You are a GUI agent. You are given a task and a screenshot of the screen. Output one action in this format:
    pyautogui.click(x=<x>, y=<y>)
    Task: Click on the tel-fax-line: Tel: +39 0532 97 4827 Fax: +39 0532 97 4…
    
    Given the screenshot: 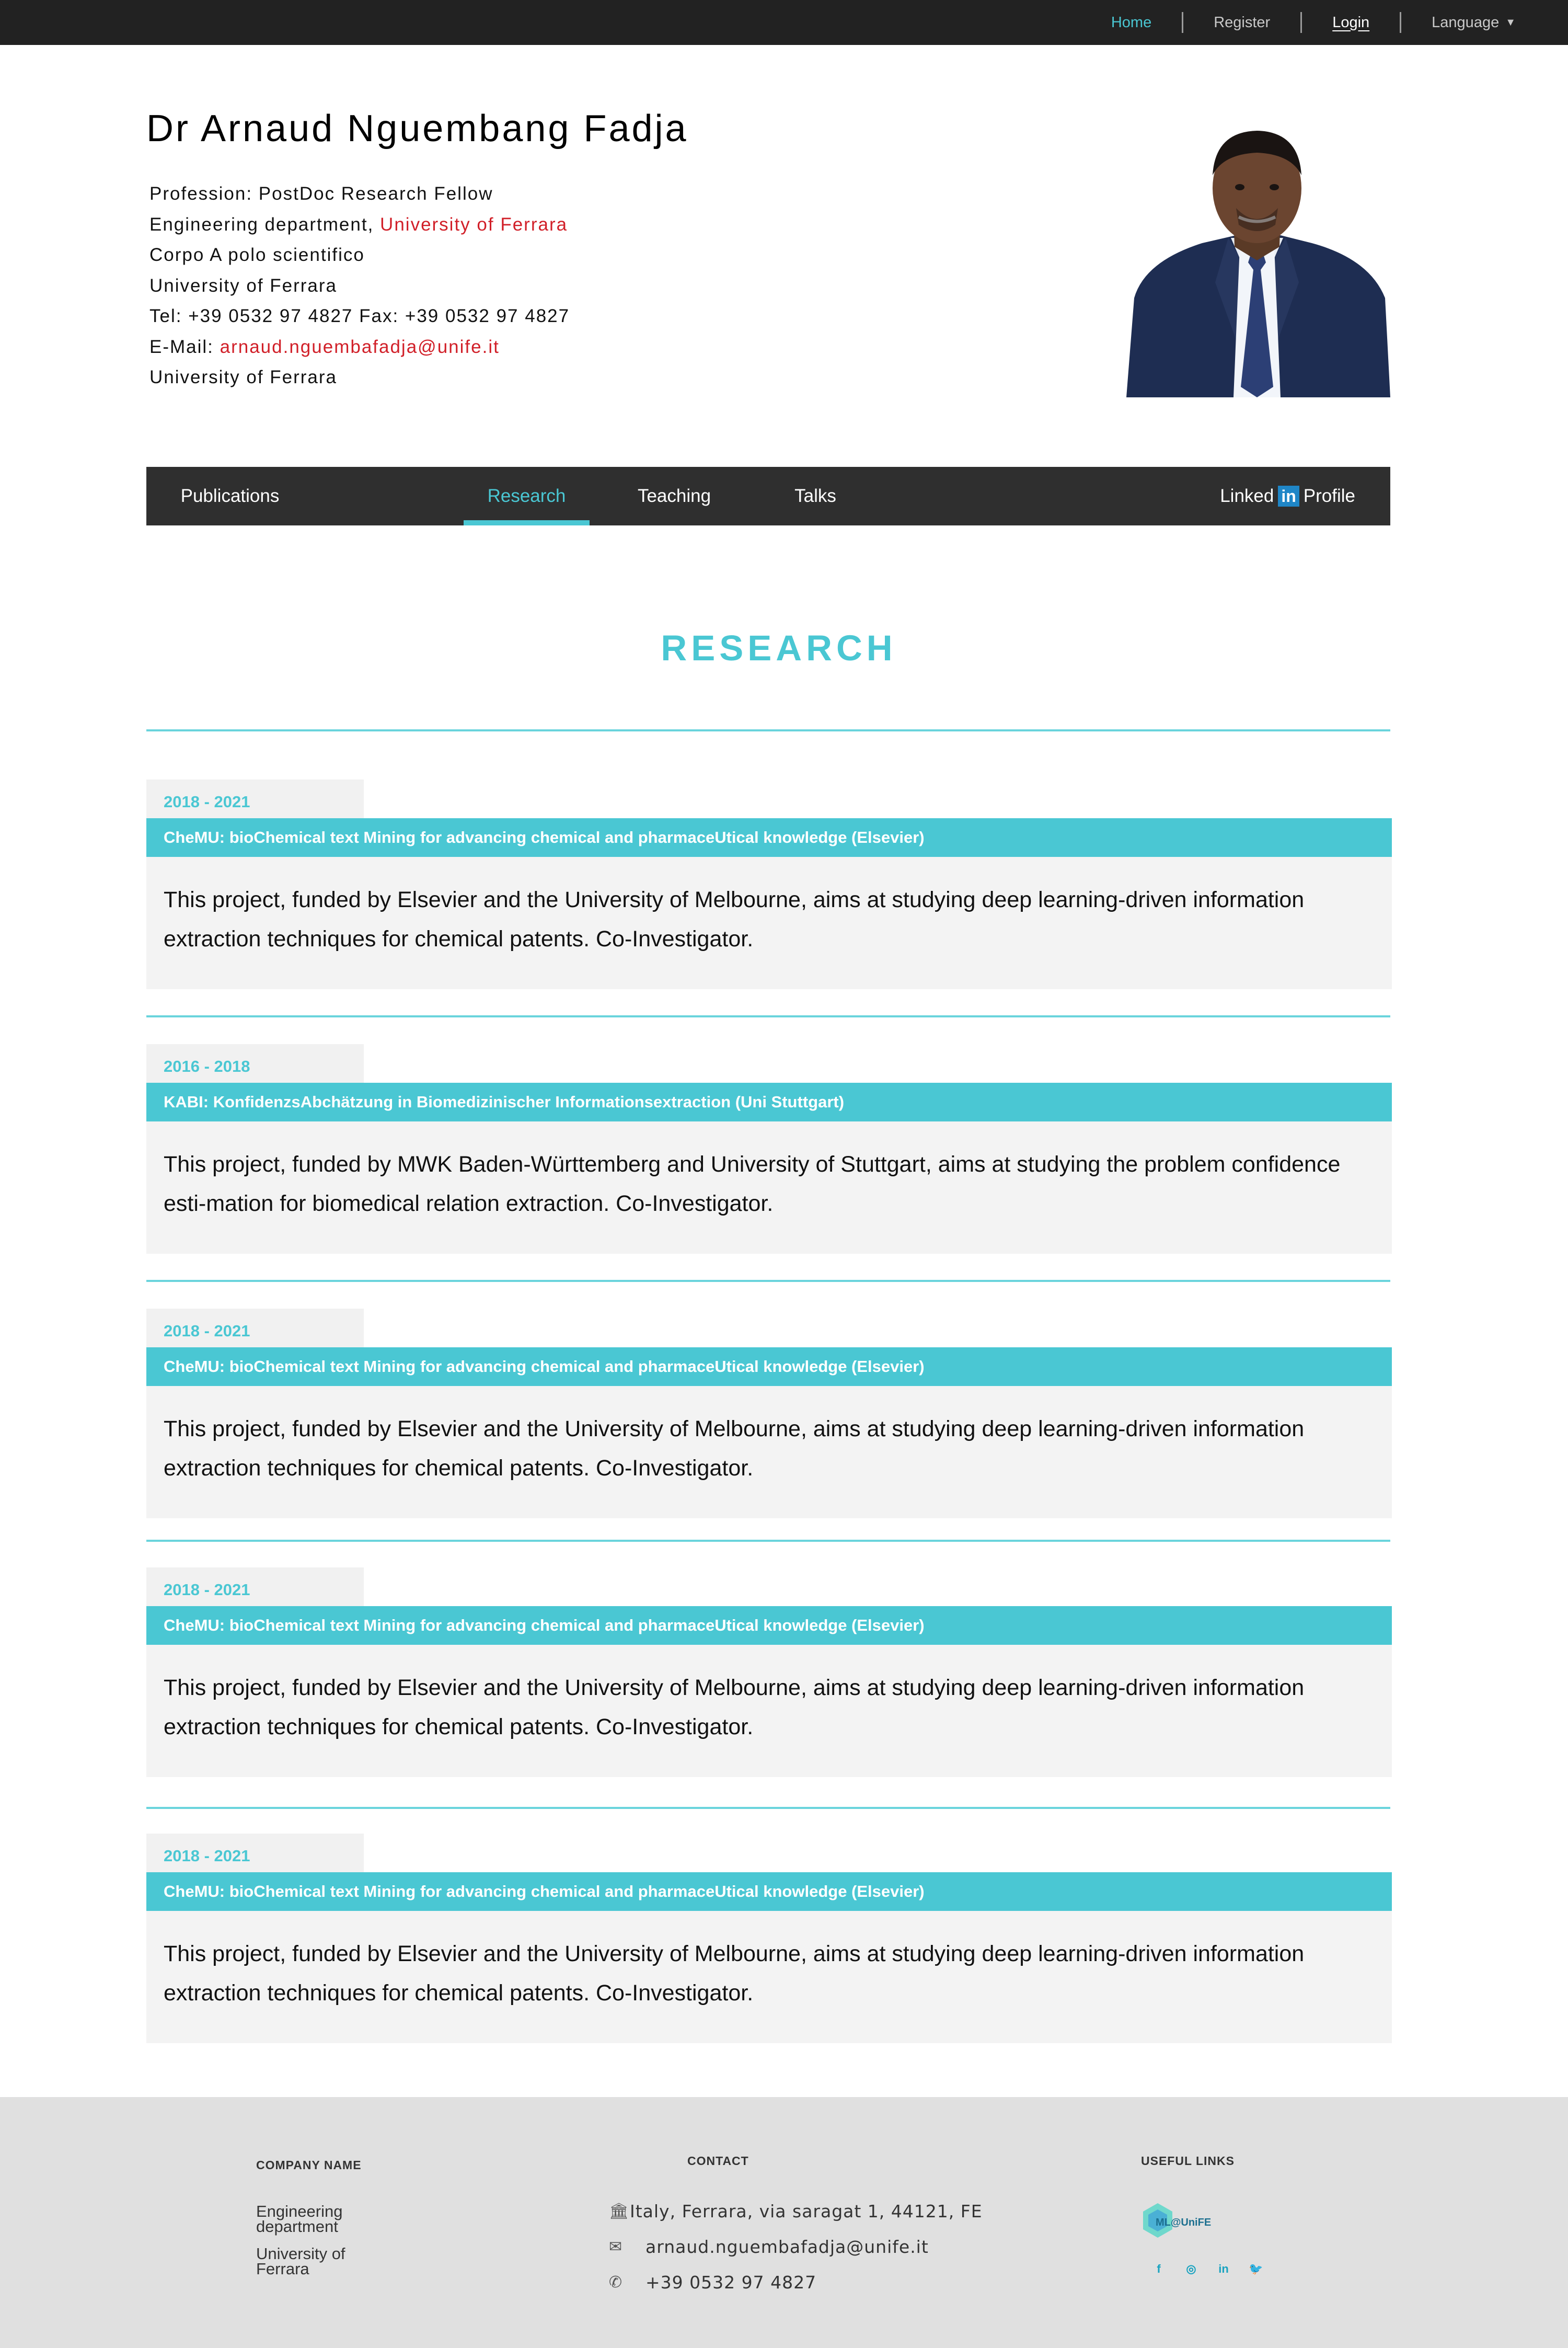 What is the action you would take?
    pyautogui.click(x=359, y=316)
    